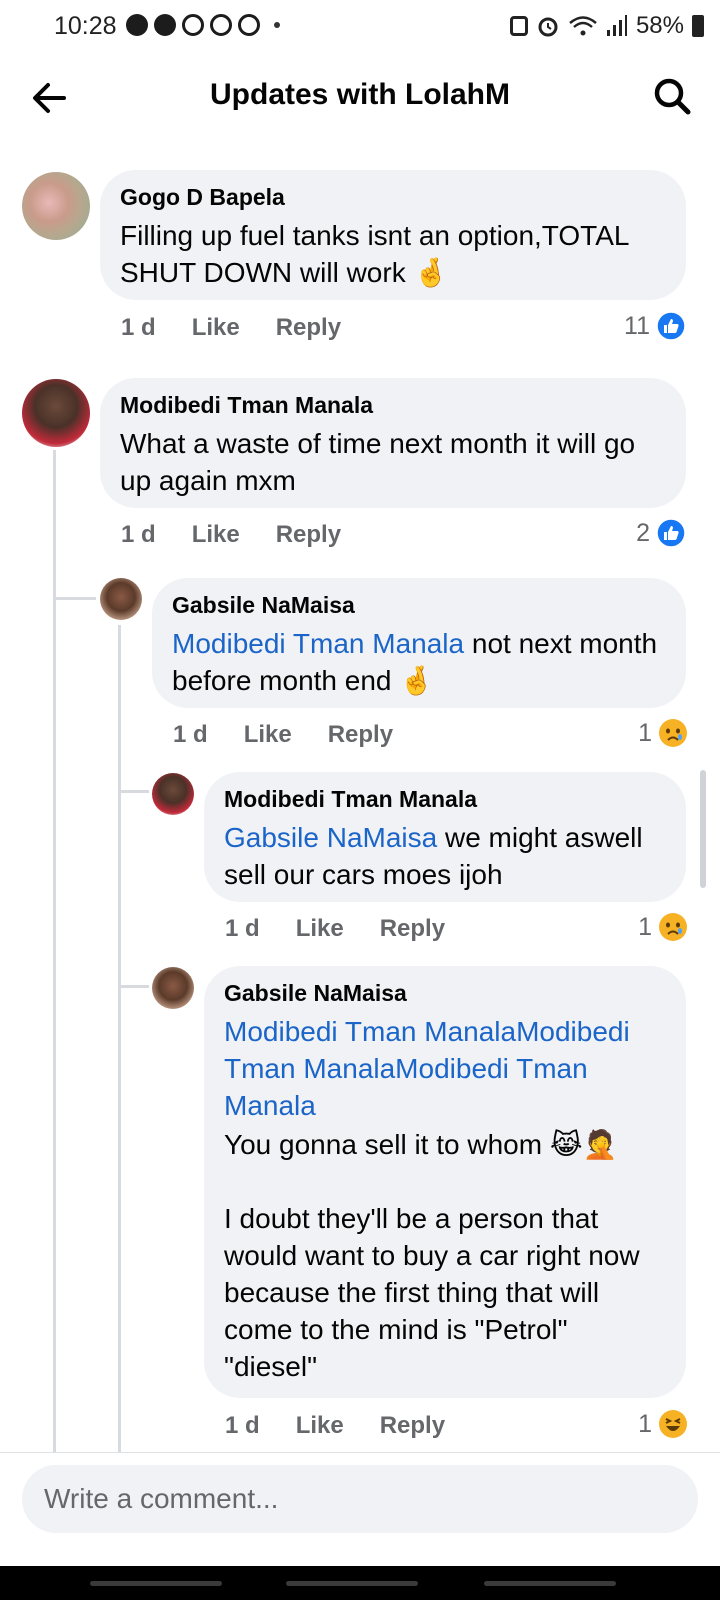  I want to click on reaction-summary: 11, so click(655, 326).